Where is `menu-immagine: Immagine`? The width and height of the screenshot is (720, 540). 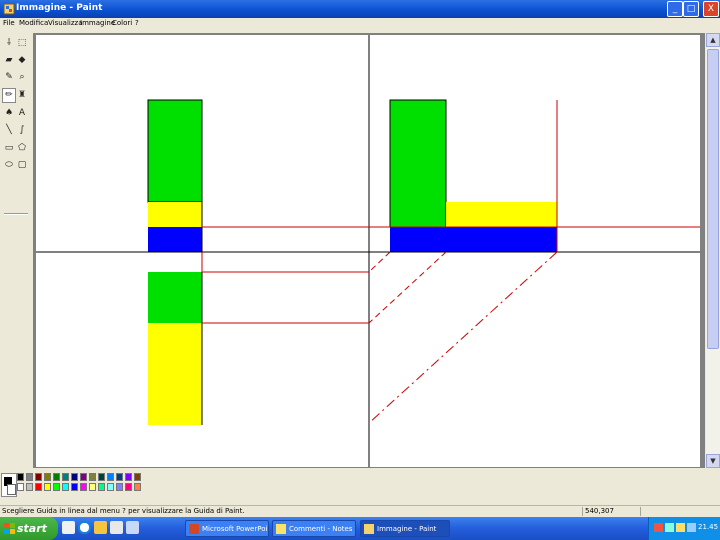 menu-immagine: Immagine is located at coordinates (97, 23).